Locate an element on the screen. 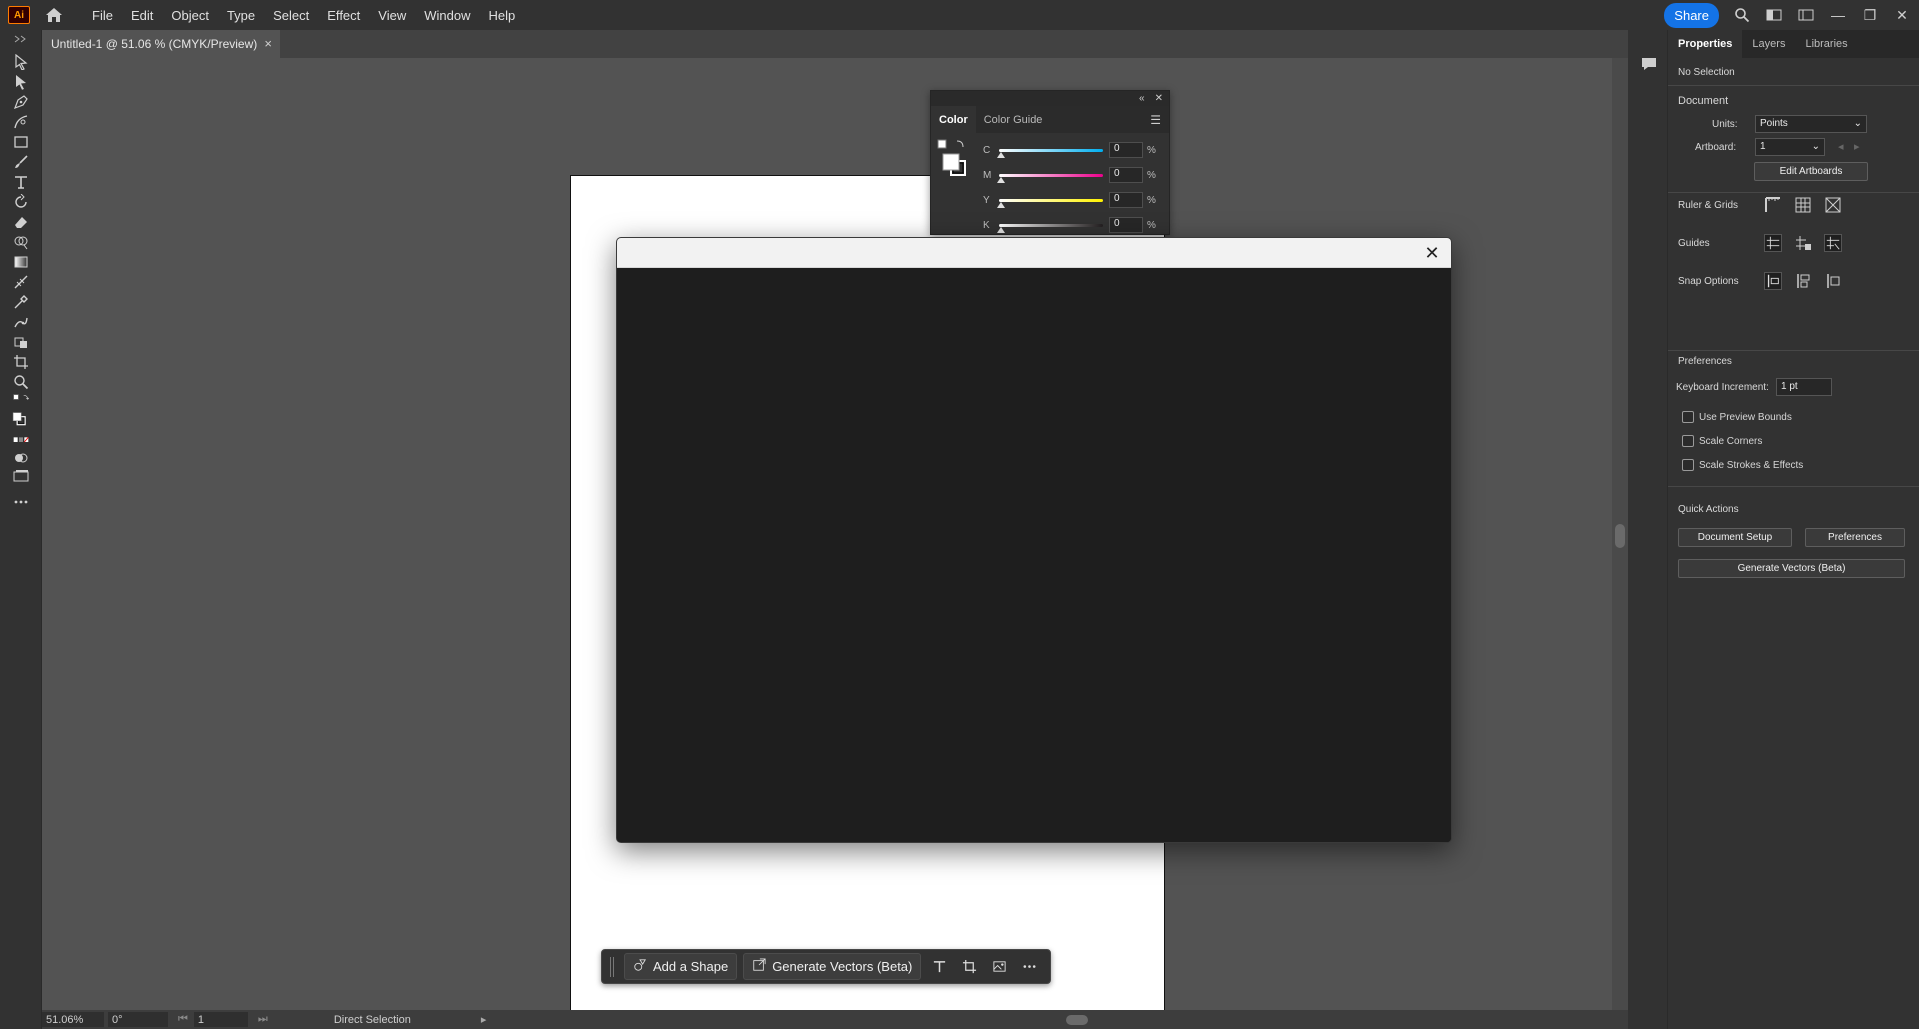 This screenshot has height=1029, width=1919. vertical-scrollbar-thumb is located at coordinates (1620, 536).